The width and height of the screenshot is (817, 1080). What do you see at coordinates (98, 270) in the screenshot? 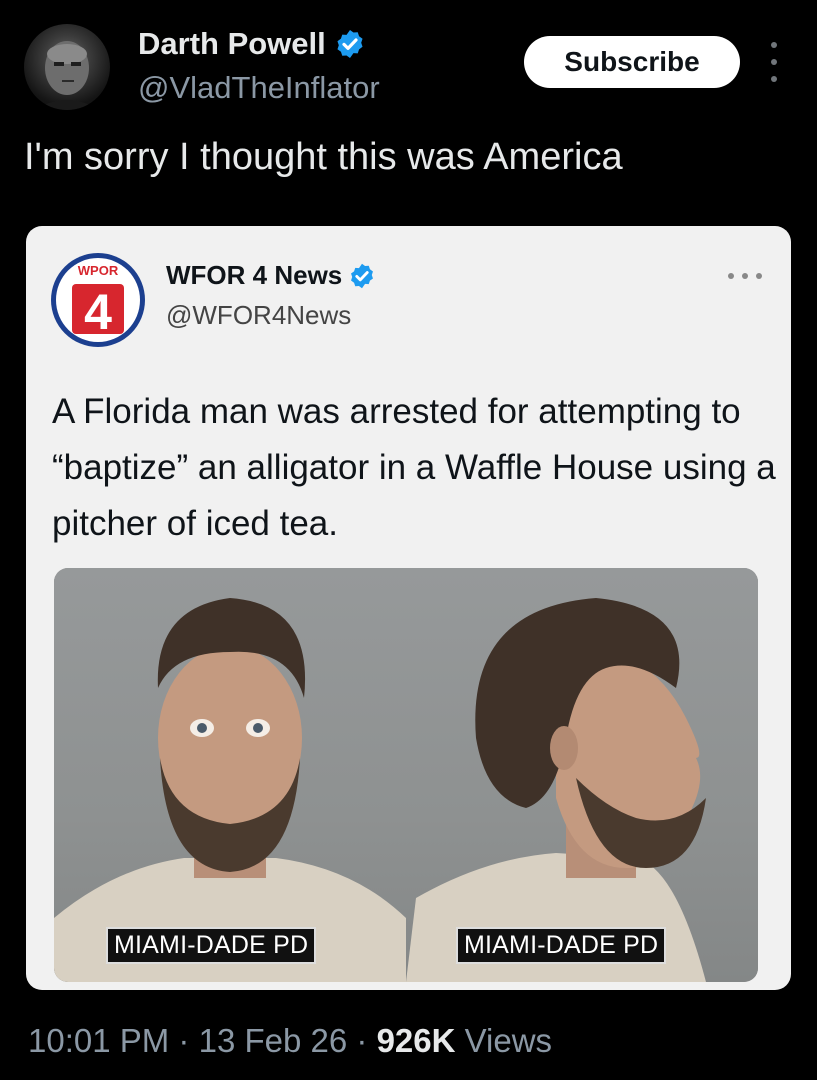
I see `logo-station-text: WPOR` at bounding box center [98, 270].